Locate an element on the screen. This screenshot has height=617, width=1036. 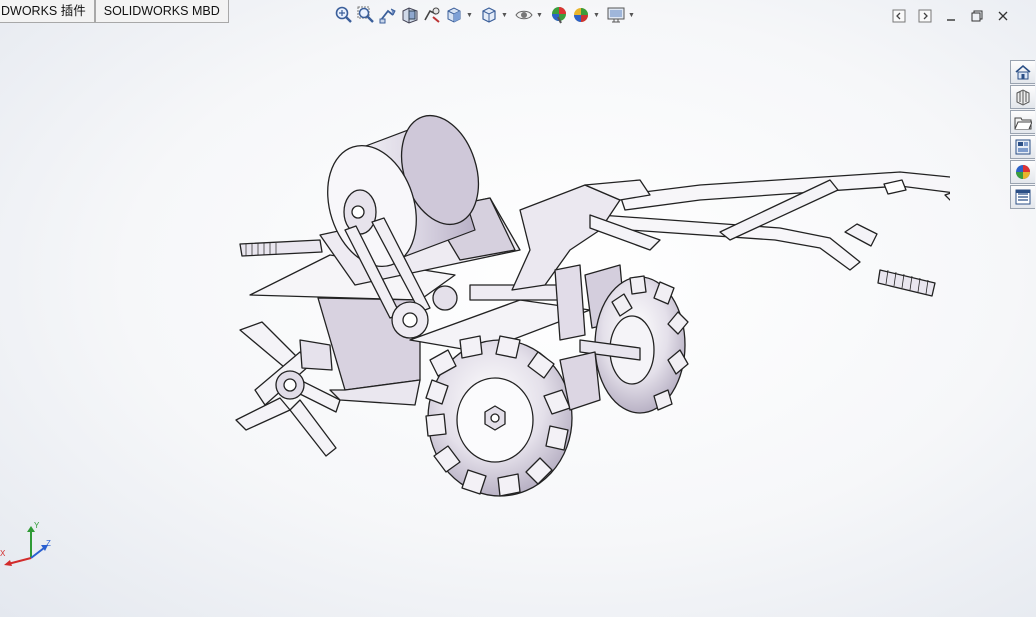
triad-x-label: X is located at coordinates (3, 553).